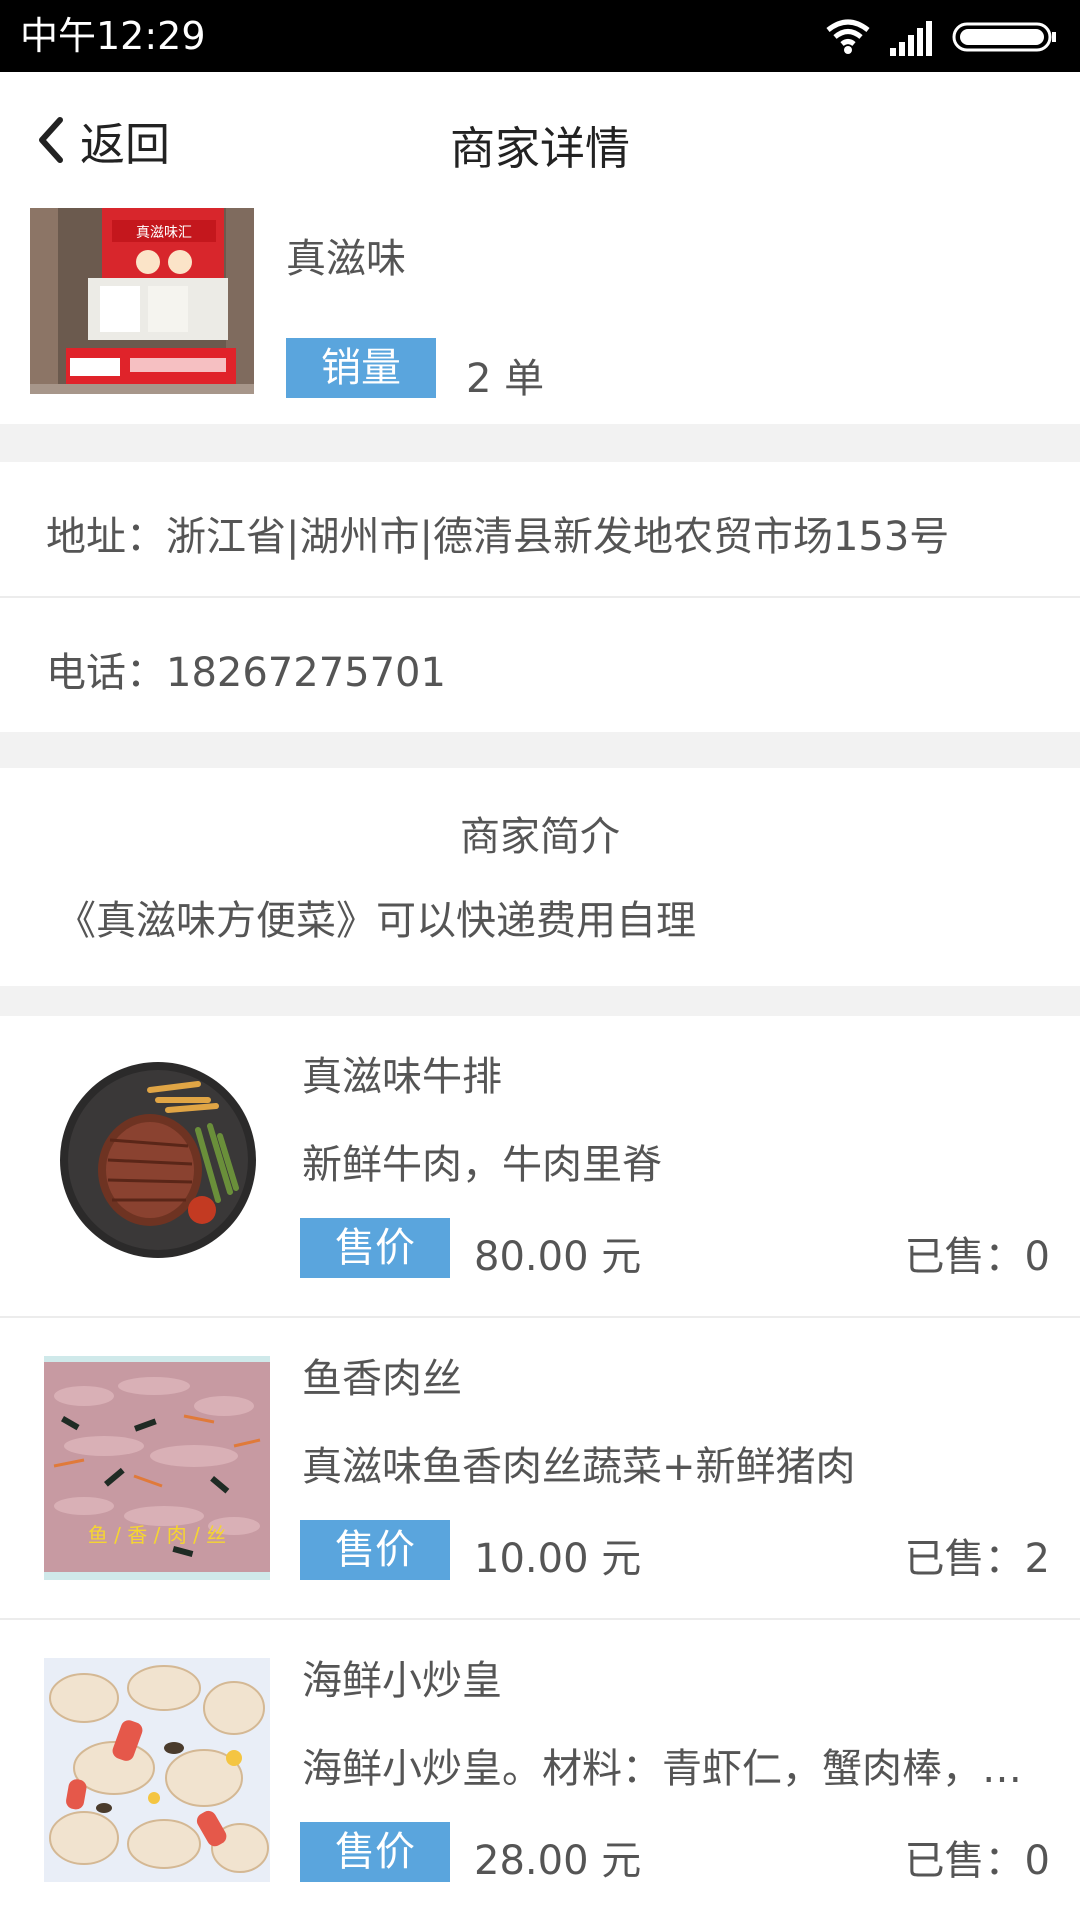 The width and height of the screenshot is (1080, 1920). Describe the element at coordinates (848, 36) in the screenshot. I see `wifi-icon` at that location.